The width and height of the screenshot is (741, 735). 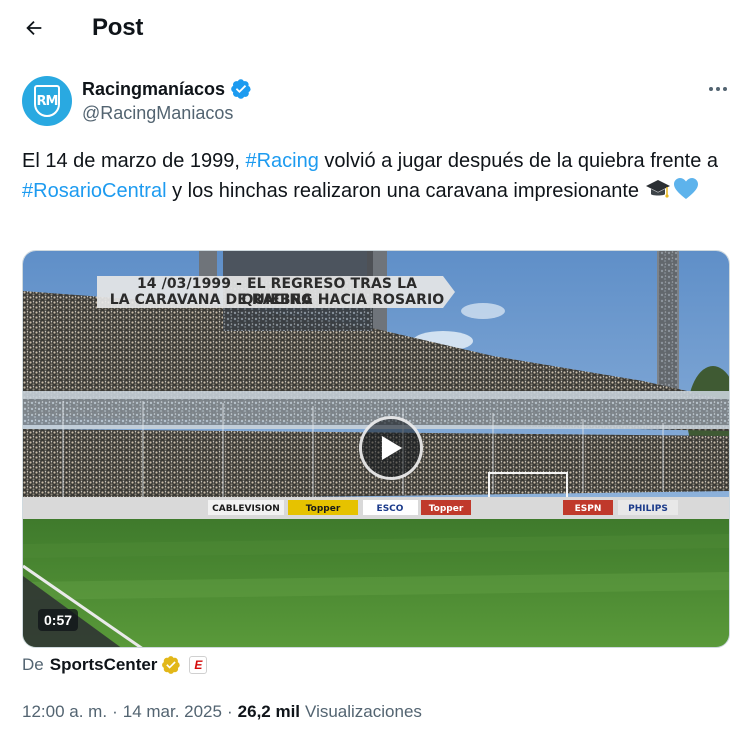 I want to click on arrow-left-icon, so click(x=34, y=28).